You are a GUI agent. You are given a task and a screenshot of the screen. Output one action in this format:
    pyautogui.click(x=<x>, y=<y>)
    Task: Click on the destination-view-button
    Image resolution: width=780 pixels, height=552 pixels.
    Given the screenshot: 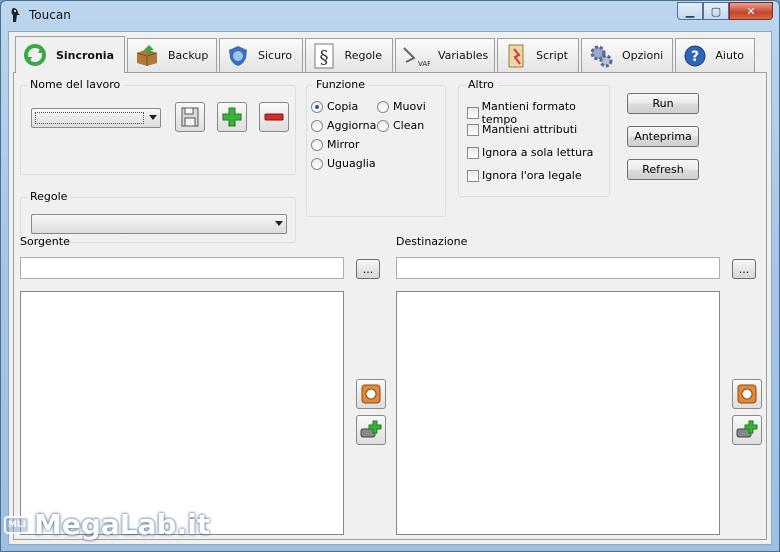 What is the action you would take?
    pyautogui.click(x=747, y=394)
    